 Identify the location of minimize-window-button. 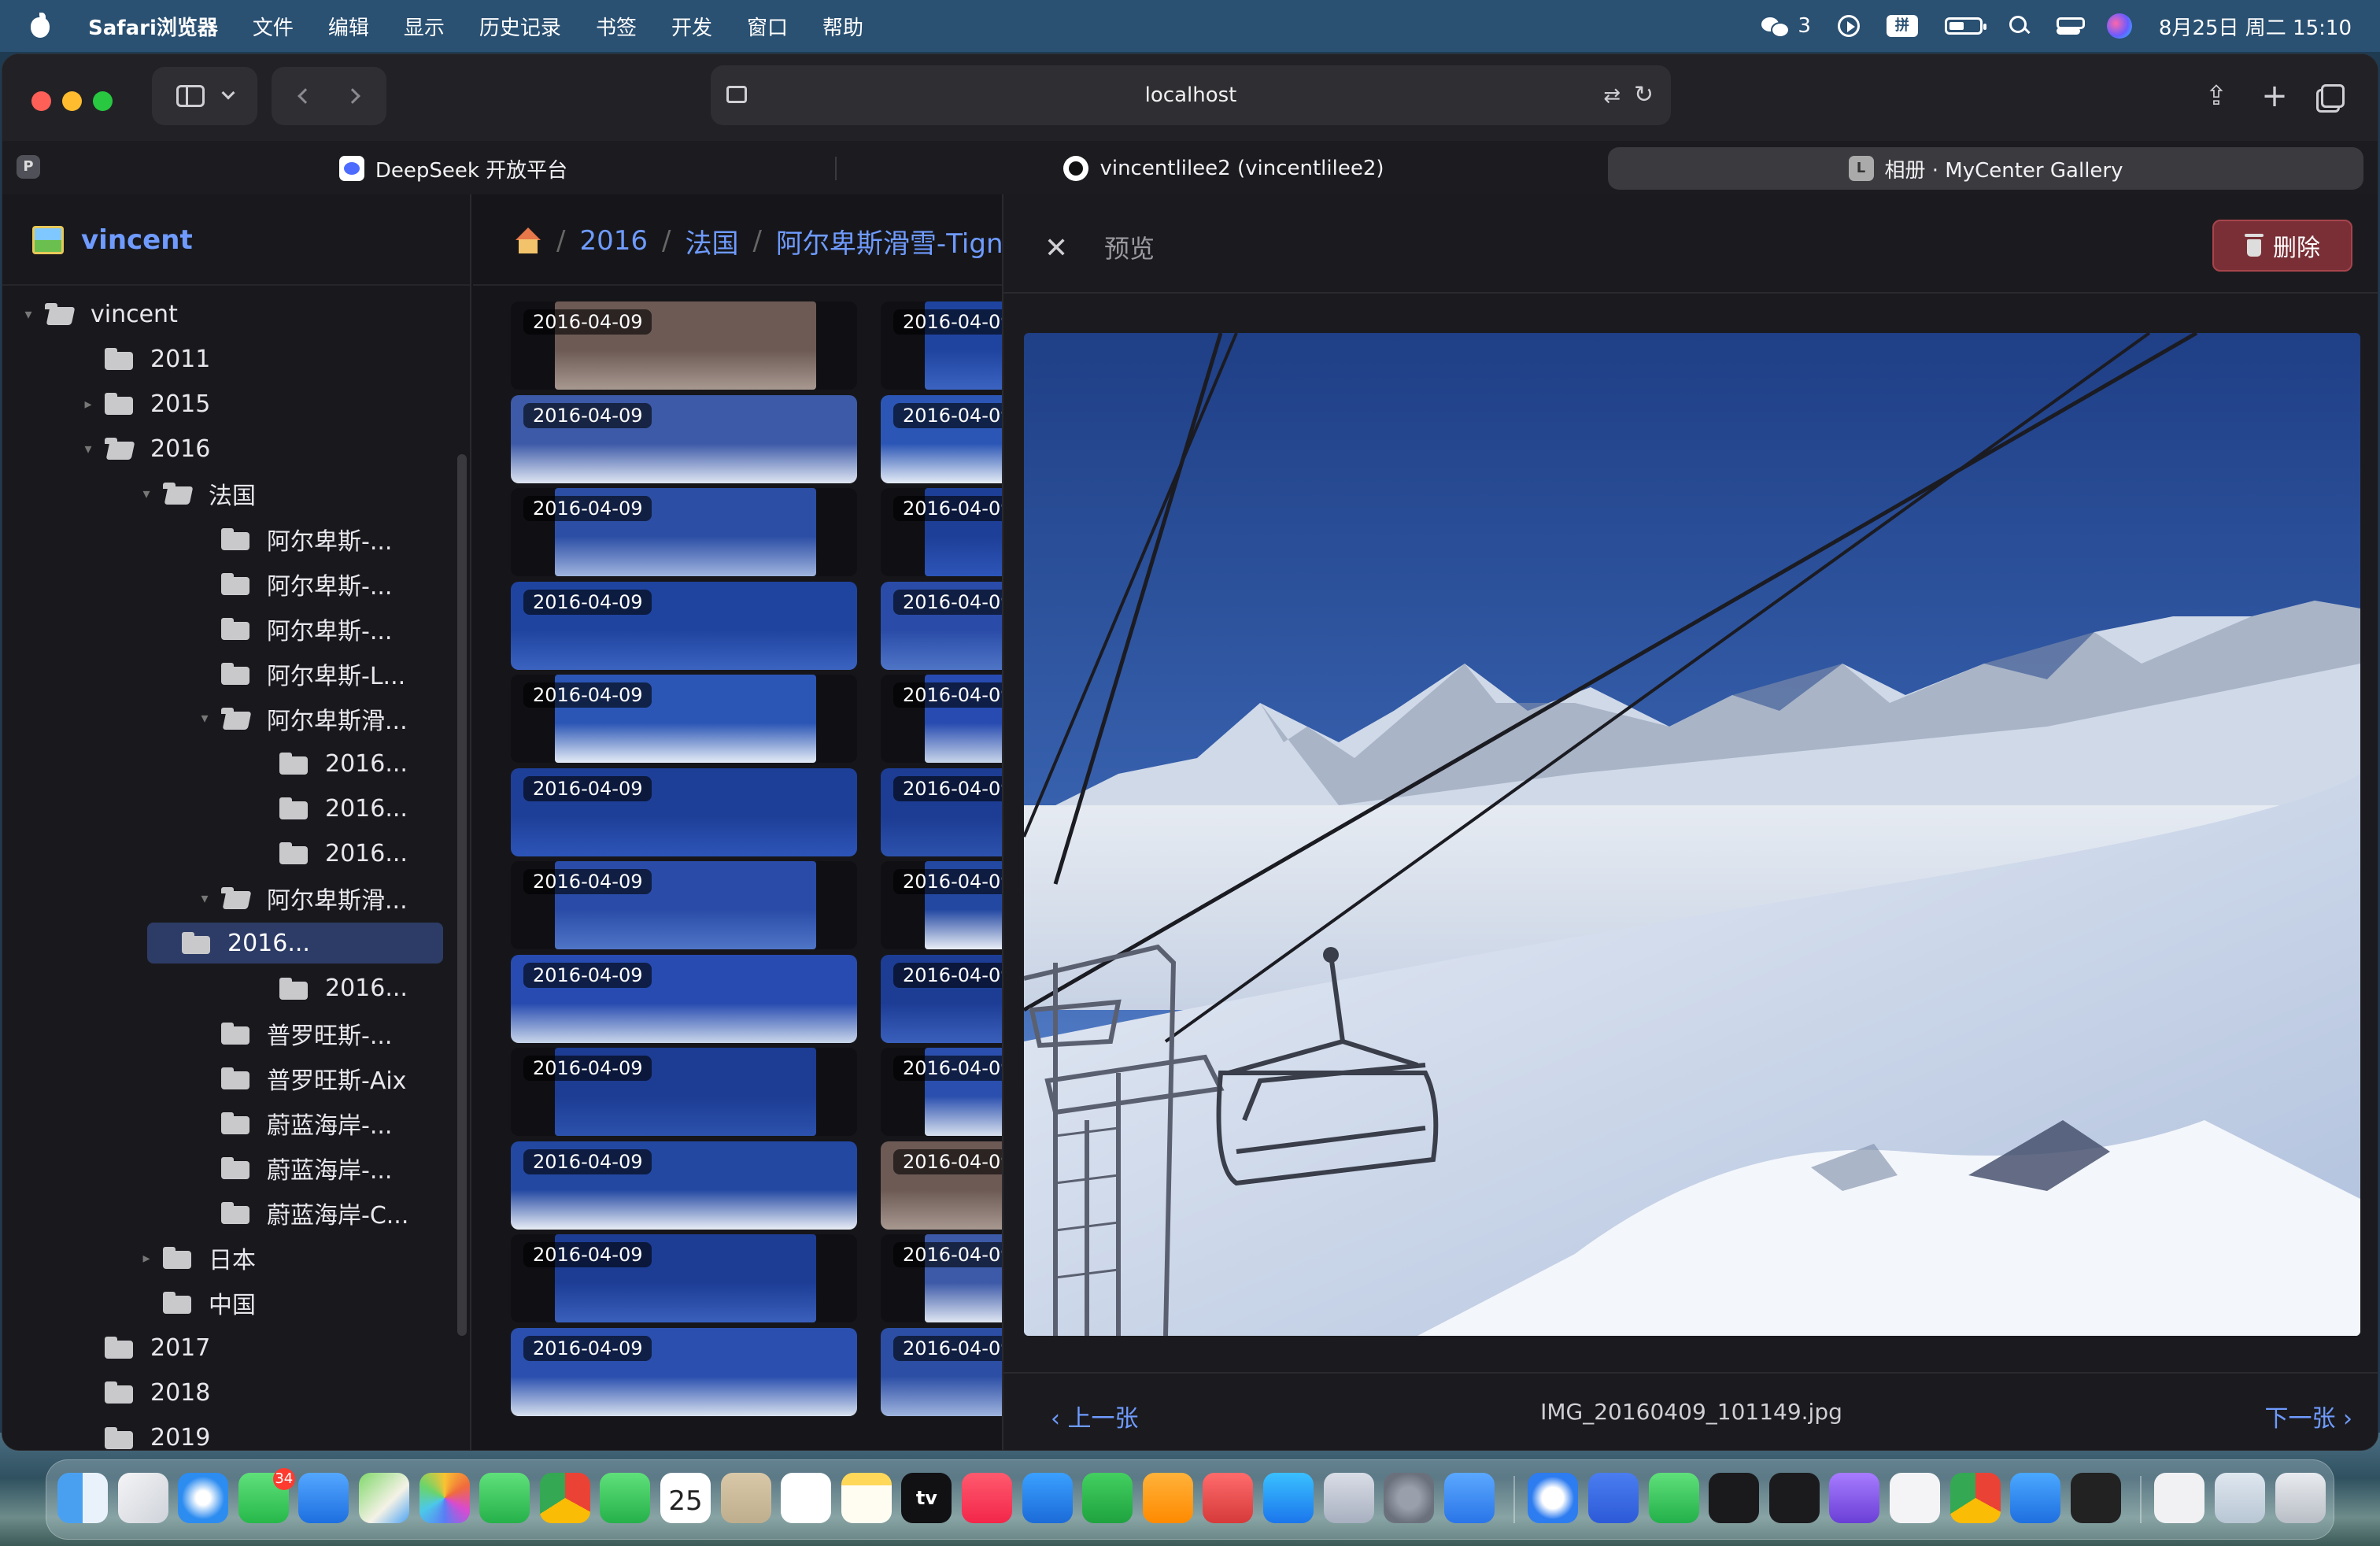
(72, 101).